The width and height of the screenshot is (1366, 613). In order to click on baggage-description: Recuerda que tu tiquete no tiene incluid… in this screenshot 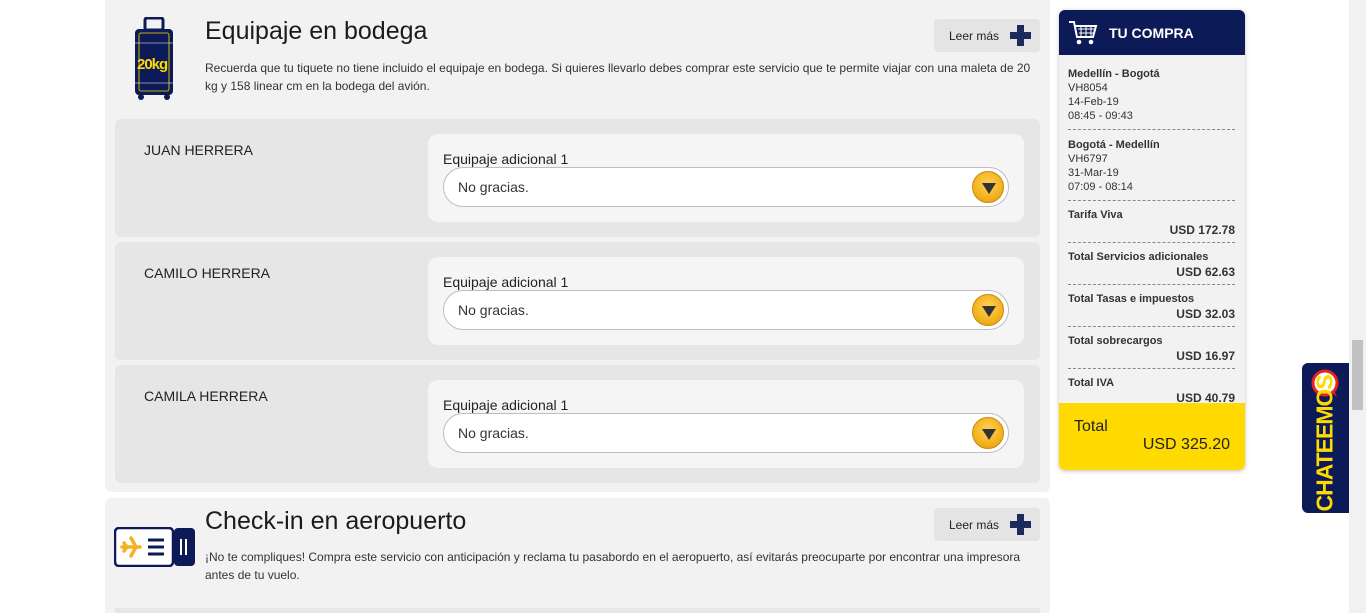, I will do `click(618, 77)`.